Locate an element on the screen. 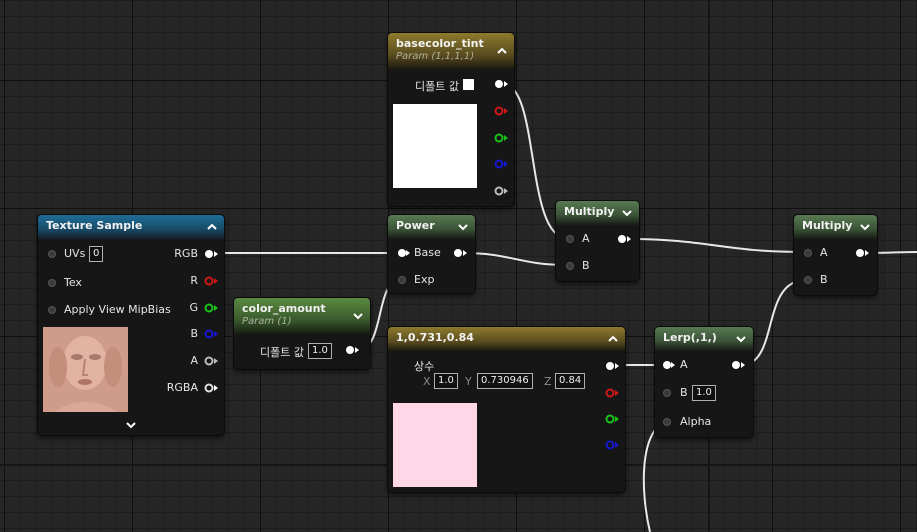 The image size is (917, 532). uvs-value-field: 0 is located at coordinates (96, 254).